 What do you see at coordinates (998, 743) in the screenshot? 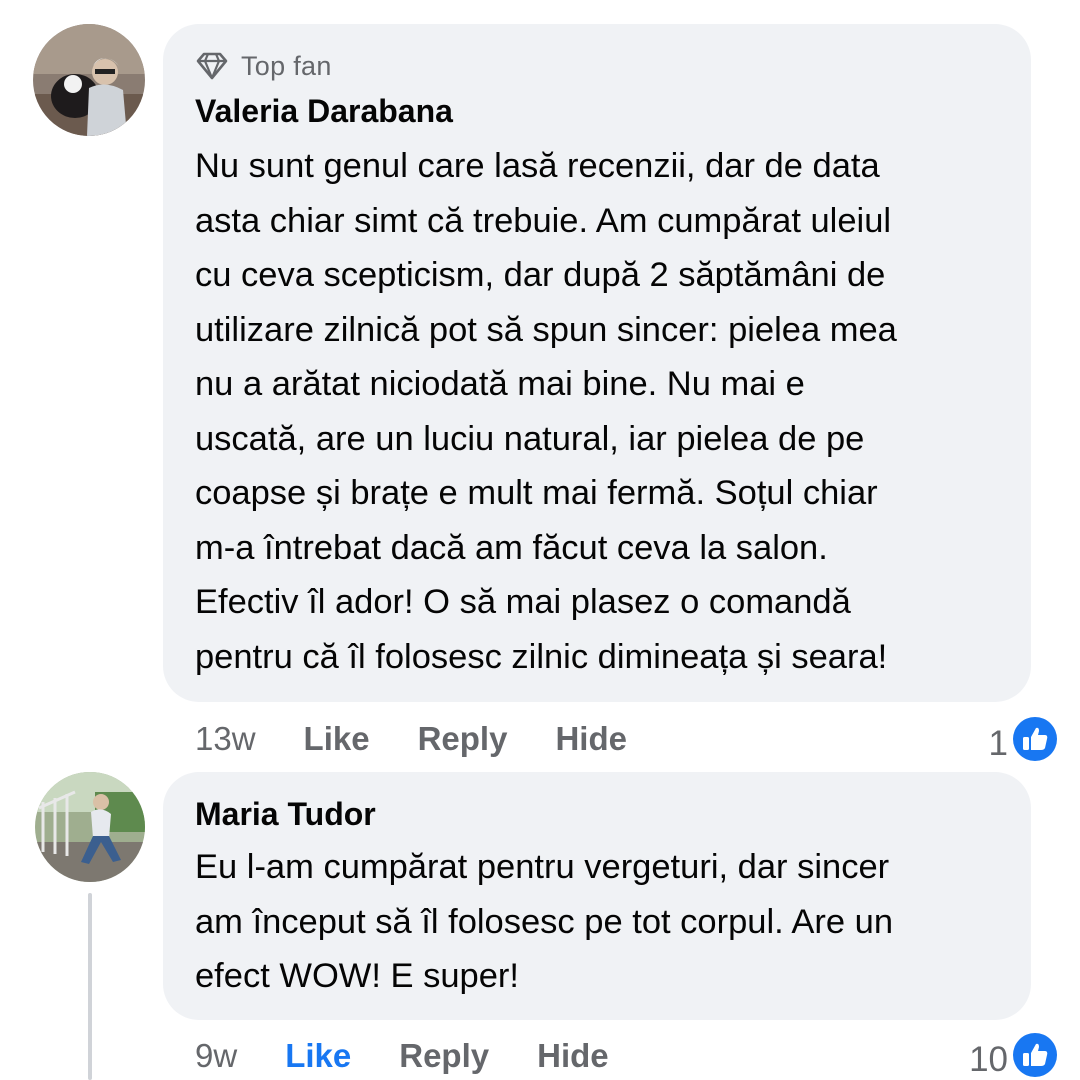
I see `reaction-count: 1` at bounding box center [998, 743].